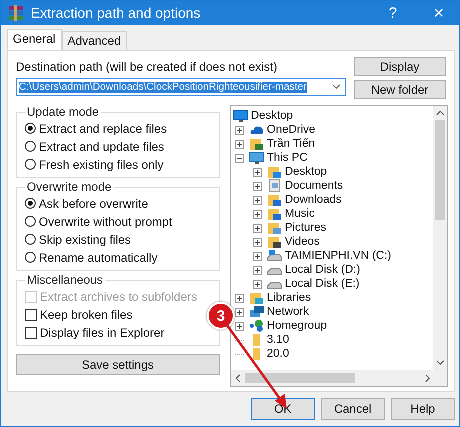 The width and height of the screenshot is (460, 427). Describe the element at coordinates (288, 312) in the screenshot. I see `tree-item: Network` at that location.